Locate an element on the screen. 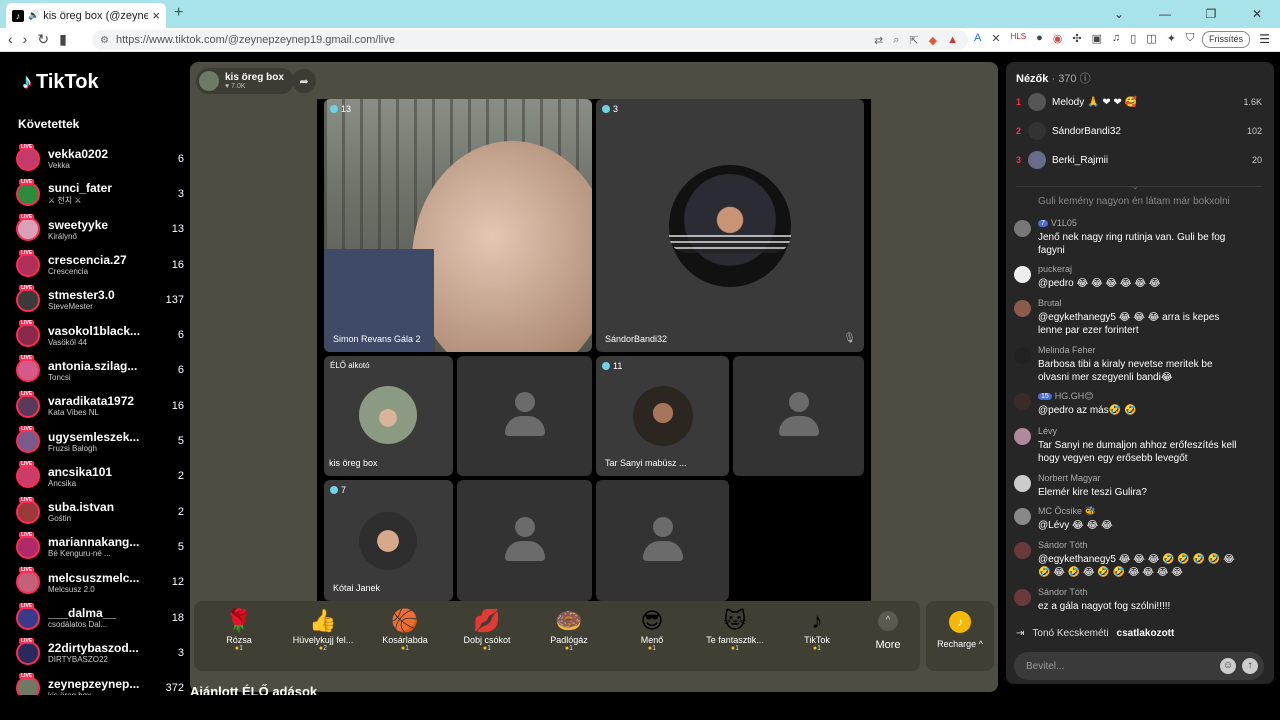  warning-icon: ▲ is located at coordinates (952, 40).